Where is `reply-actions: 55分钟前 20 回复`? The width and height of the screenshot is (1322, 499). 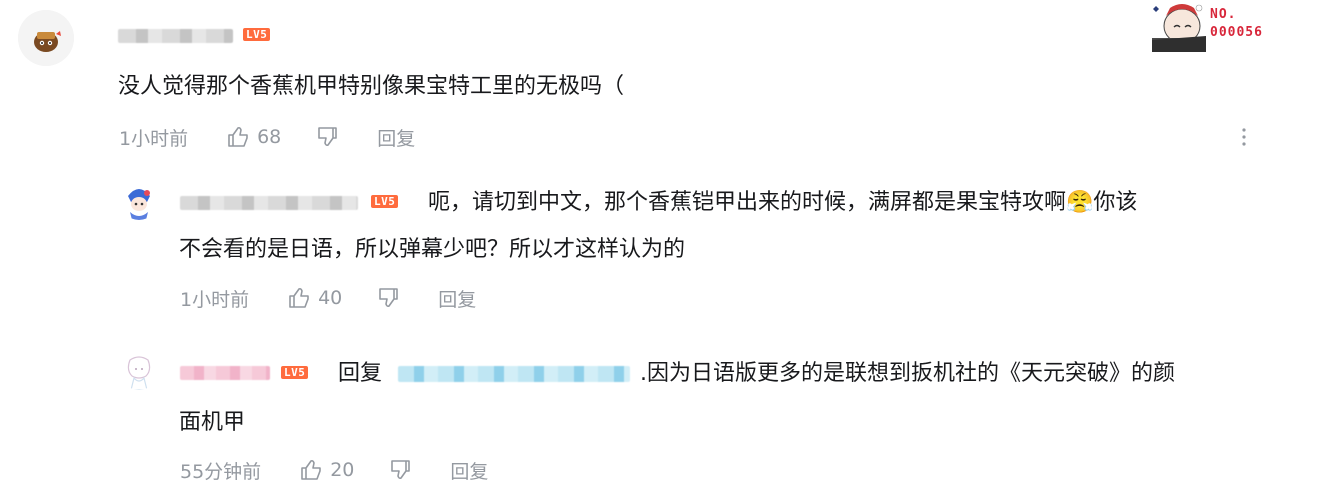
reply-actions: 55分钟前 20 回复 is located at coordinates (334, 470).